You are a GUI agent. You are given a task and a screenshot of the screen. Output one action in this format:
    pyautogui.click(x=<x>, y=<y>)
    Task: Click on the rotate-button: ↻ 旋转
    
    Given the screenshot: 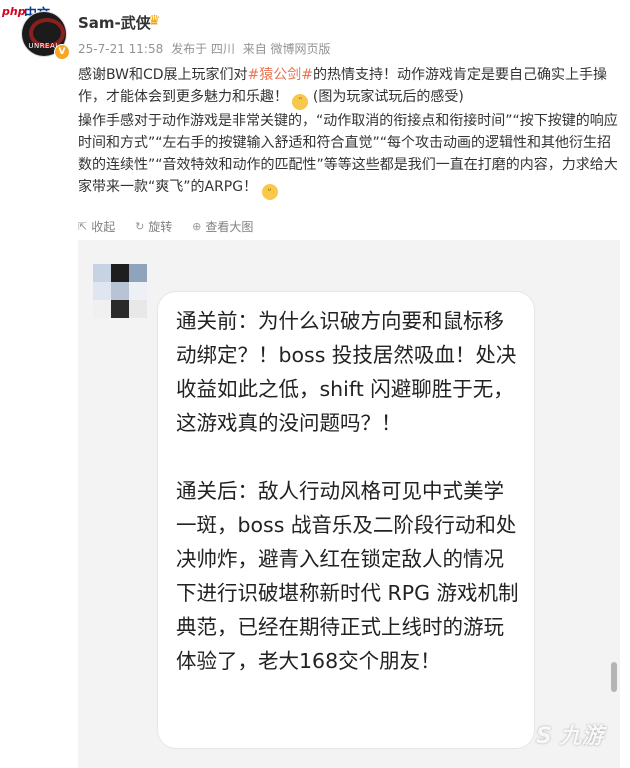 What is the action you would take?
    pyautogui.click(x=153, y=226)
    